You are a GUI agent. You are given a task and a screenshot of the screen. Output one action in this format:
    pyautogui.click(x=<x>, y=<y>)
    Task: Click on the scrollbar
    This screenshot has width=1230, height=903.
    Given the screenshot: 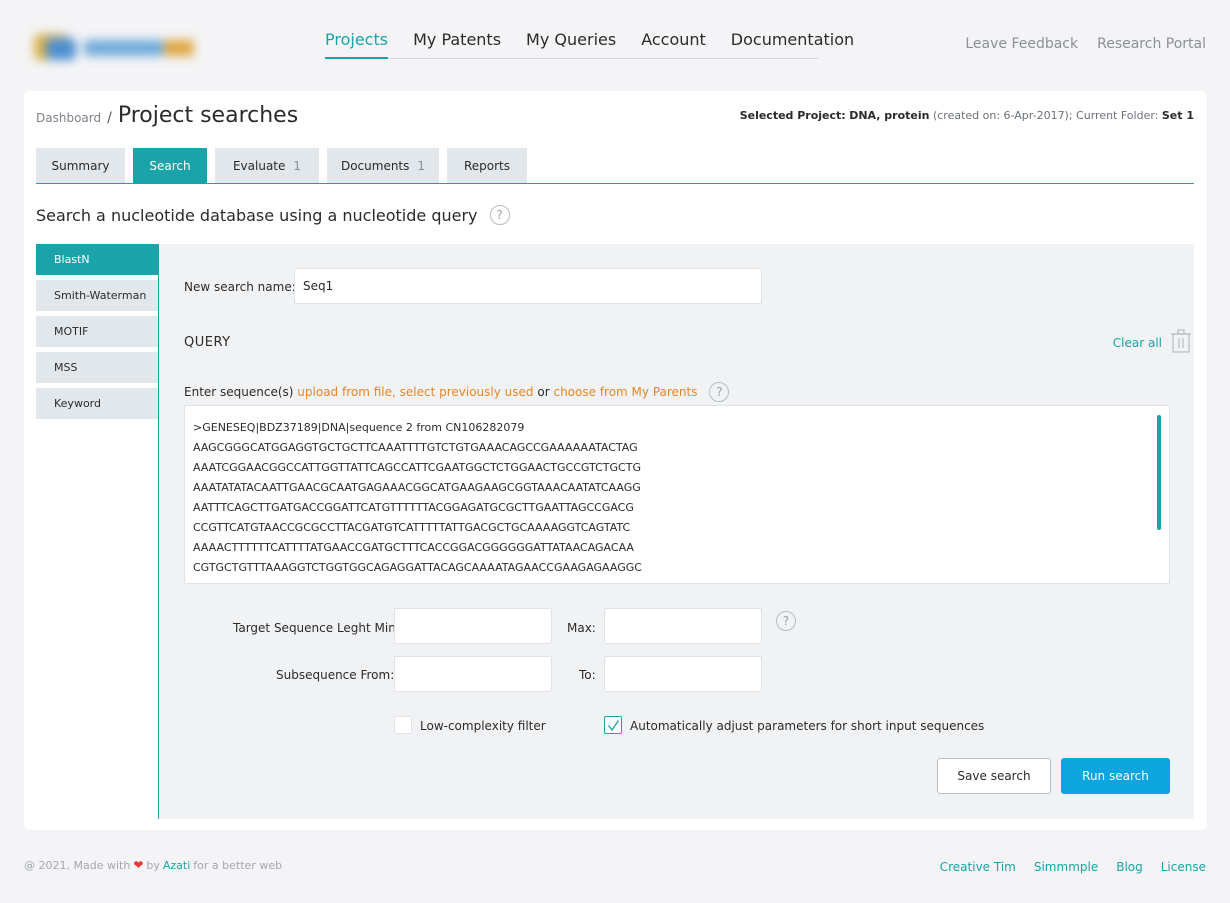 What is the action you would take?
    pyautogui.click(x=1159, y=472)
    